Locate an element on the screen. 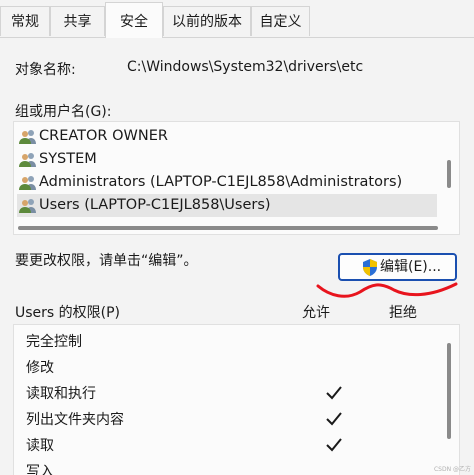 The height and width of the screenshot is (475, 474). horizontal-scrollbar is located at coordinates (228, 228).